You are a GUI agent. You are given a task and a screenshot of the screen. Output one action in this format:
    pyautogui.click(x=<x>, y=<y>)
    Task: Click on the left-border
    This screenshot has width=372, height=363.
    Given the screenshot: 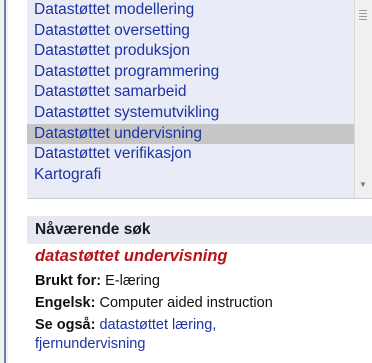 What is the action you would take?
    pyautogui.click(x=4, y=181)
    